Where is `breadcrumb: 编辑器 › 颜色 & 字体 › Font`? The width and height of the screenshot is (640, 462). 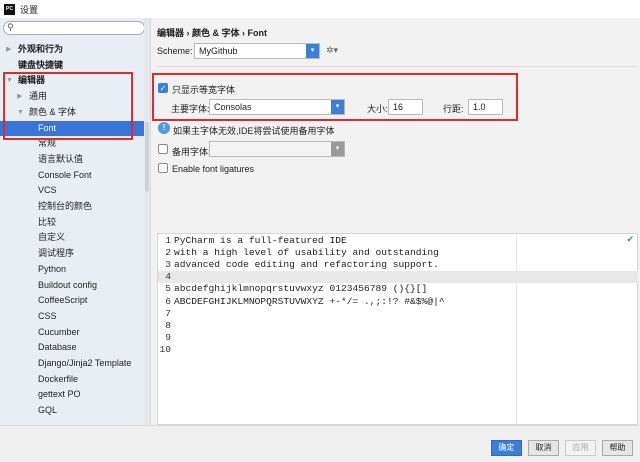 breadcrumb: 编辑器 › 颜色 & 字体 › Font is located at coordinates (212, 33).